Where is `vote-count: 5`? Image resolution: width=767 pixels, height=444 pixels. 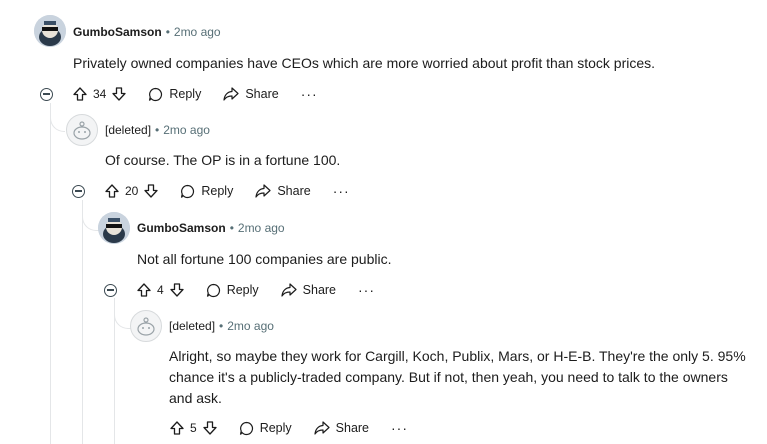
vote-count: 5 is located at coordinates (193, 428).